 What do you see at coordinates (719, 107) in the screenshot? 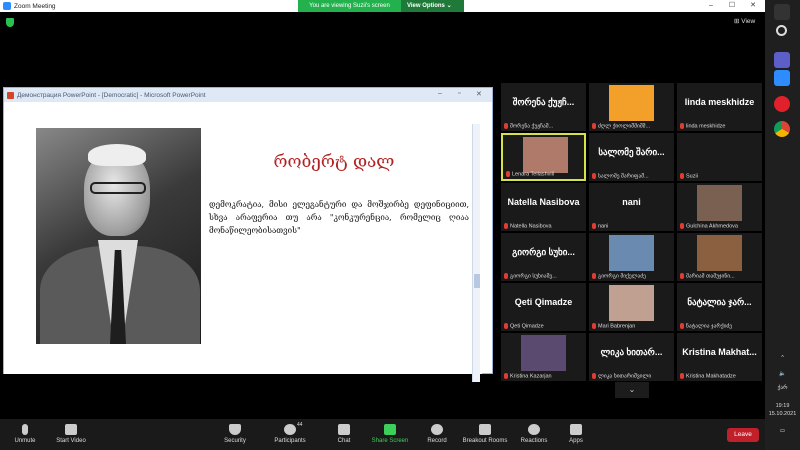
I see `participant-tile: linda meskhidze linda meskhidze` at bounding box center [719, 107].